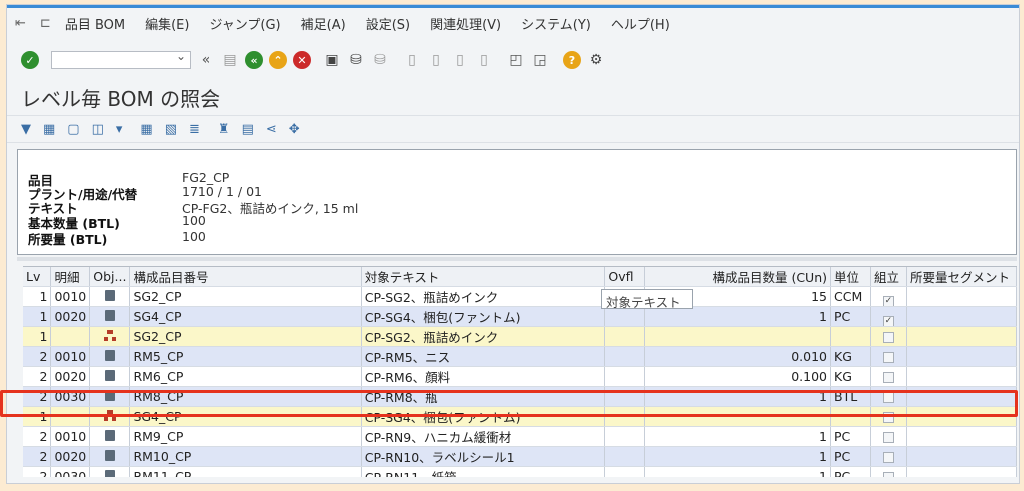 Image resolution: width=1024 pixels, height=491 pixels. I want to click on help-icon: ?, so click(572, 60).